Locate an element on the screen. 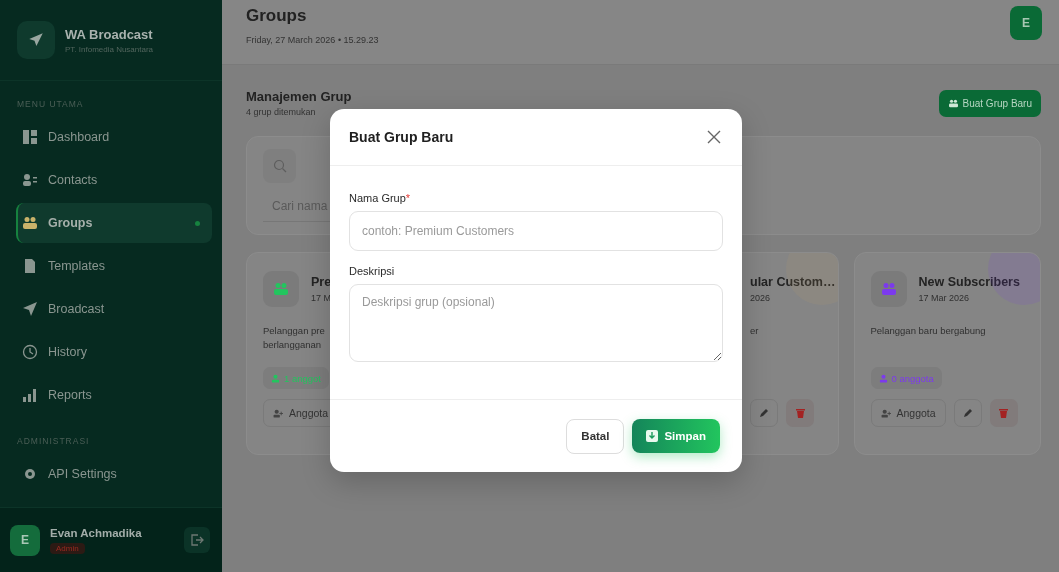  close-button is located at coordinates (714, 137).